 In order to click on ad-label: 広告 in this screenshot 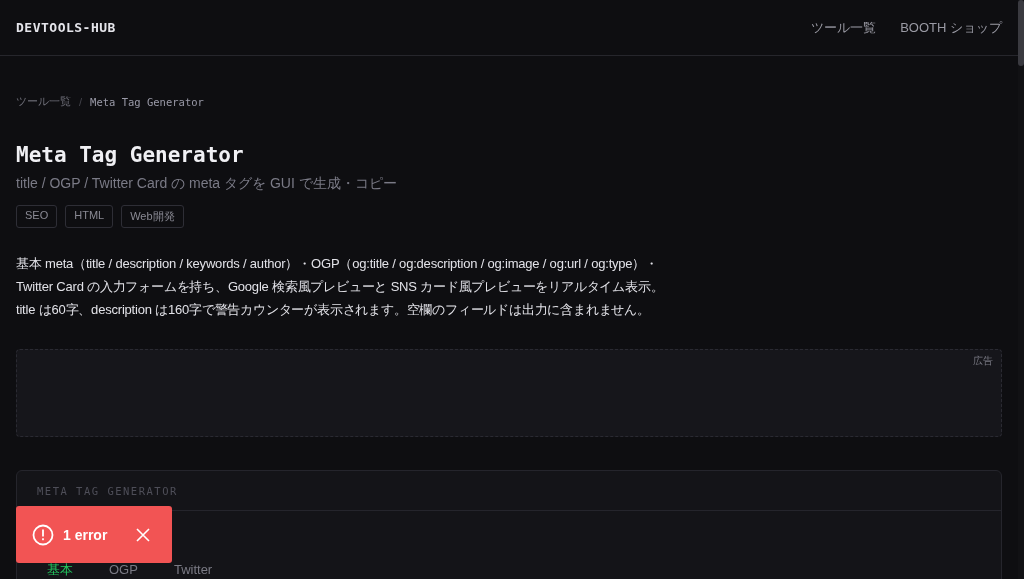, I will do `click(983, 361)`.